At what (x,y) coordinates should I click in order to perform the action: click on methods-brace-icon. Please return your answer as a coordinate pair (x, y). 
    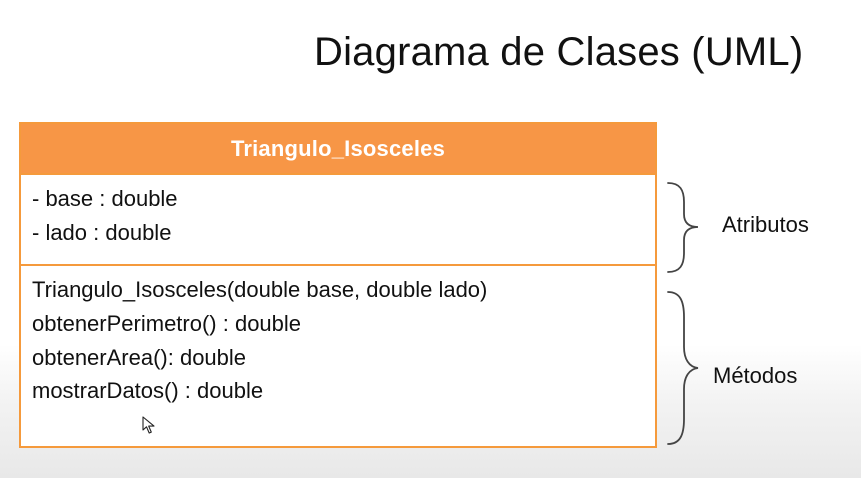
    Looking at the image, I should click on (683, 368).